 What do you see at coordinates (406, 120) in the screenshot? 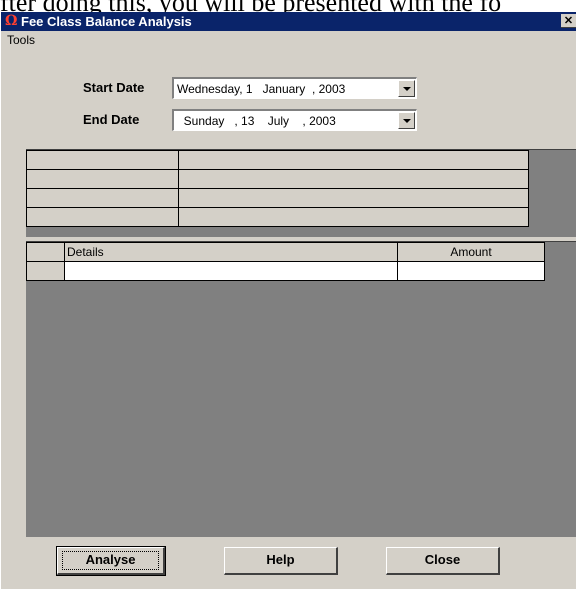
I see `end-date-dropdown-icon` at bounding box center [406, 120].